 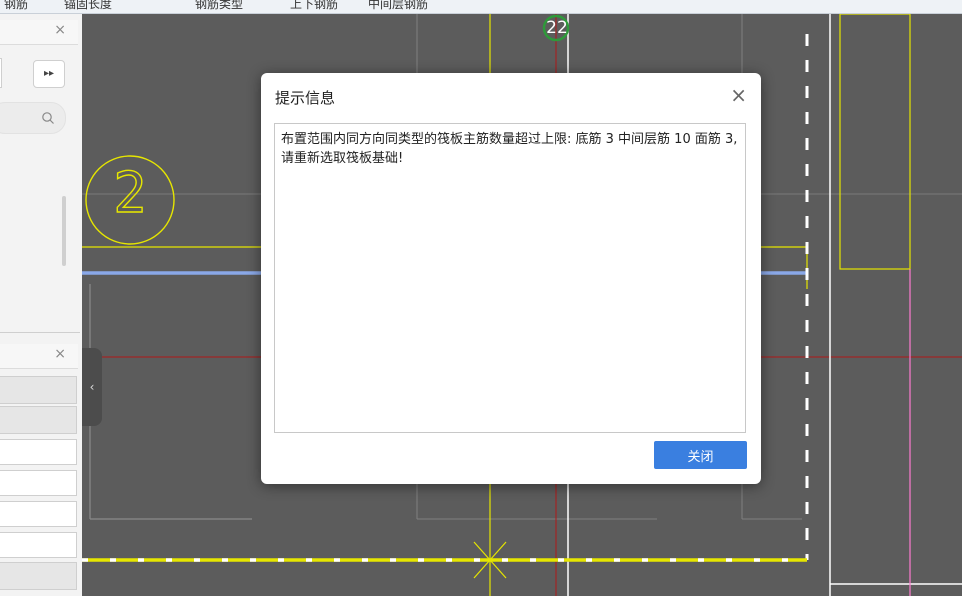 What do you see at coordinates (16, 6) in the screenshot?
I see `toolbar-item-rebar: 钢筋` at bounding box center [16, 6].